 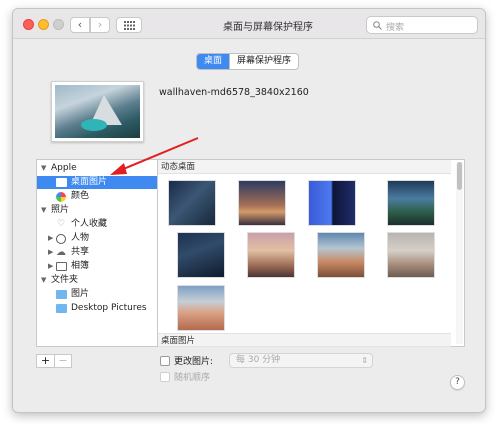 I want to click on sidebar-item-shared: ▶ ☁ 共享, so click(x=97, y=252).